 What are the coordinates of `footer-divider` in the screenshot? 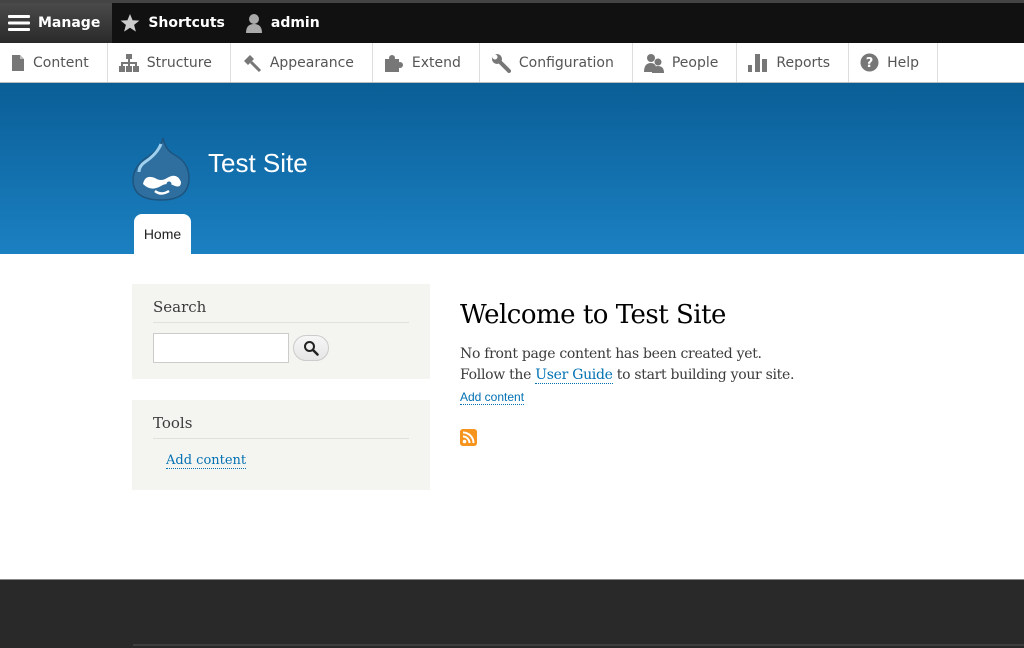 It's located at (578, 645).